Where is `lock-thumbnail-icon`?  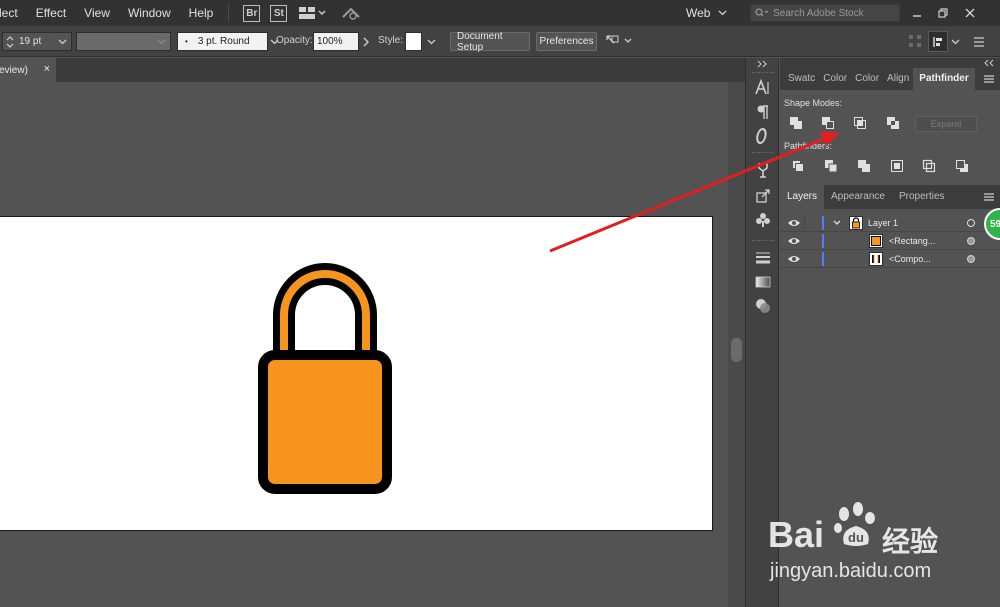 lock-thumbnail-icon is located at coordinates (856, 222).